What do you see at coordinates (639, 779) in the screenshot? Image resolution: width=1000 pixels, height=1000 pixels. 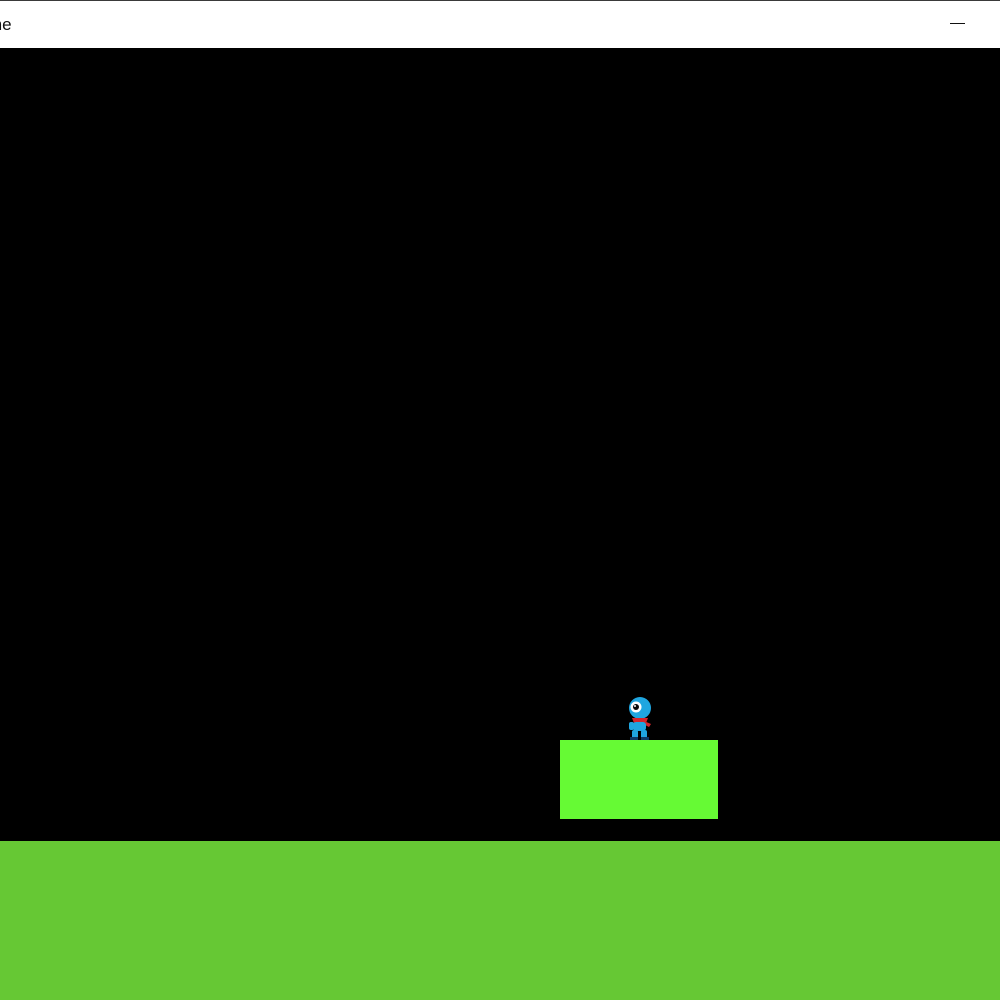 I see `floating-platform` at bounding box center [639, 779].